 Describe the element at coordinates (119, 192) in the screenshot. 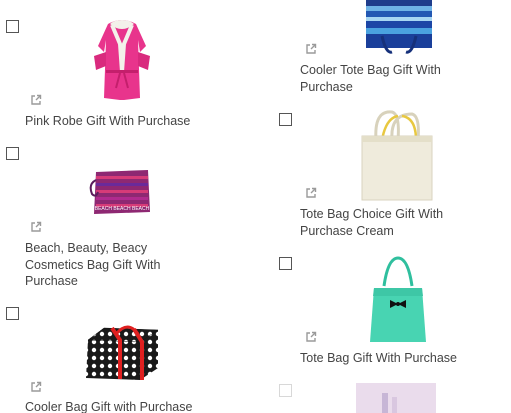

I see `cosmetics-bag-image: BEACH BEACH BEACH` at that location.